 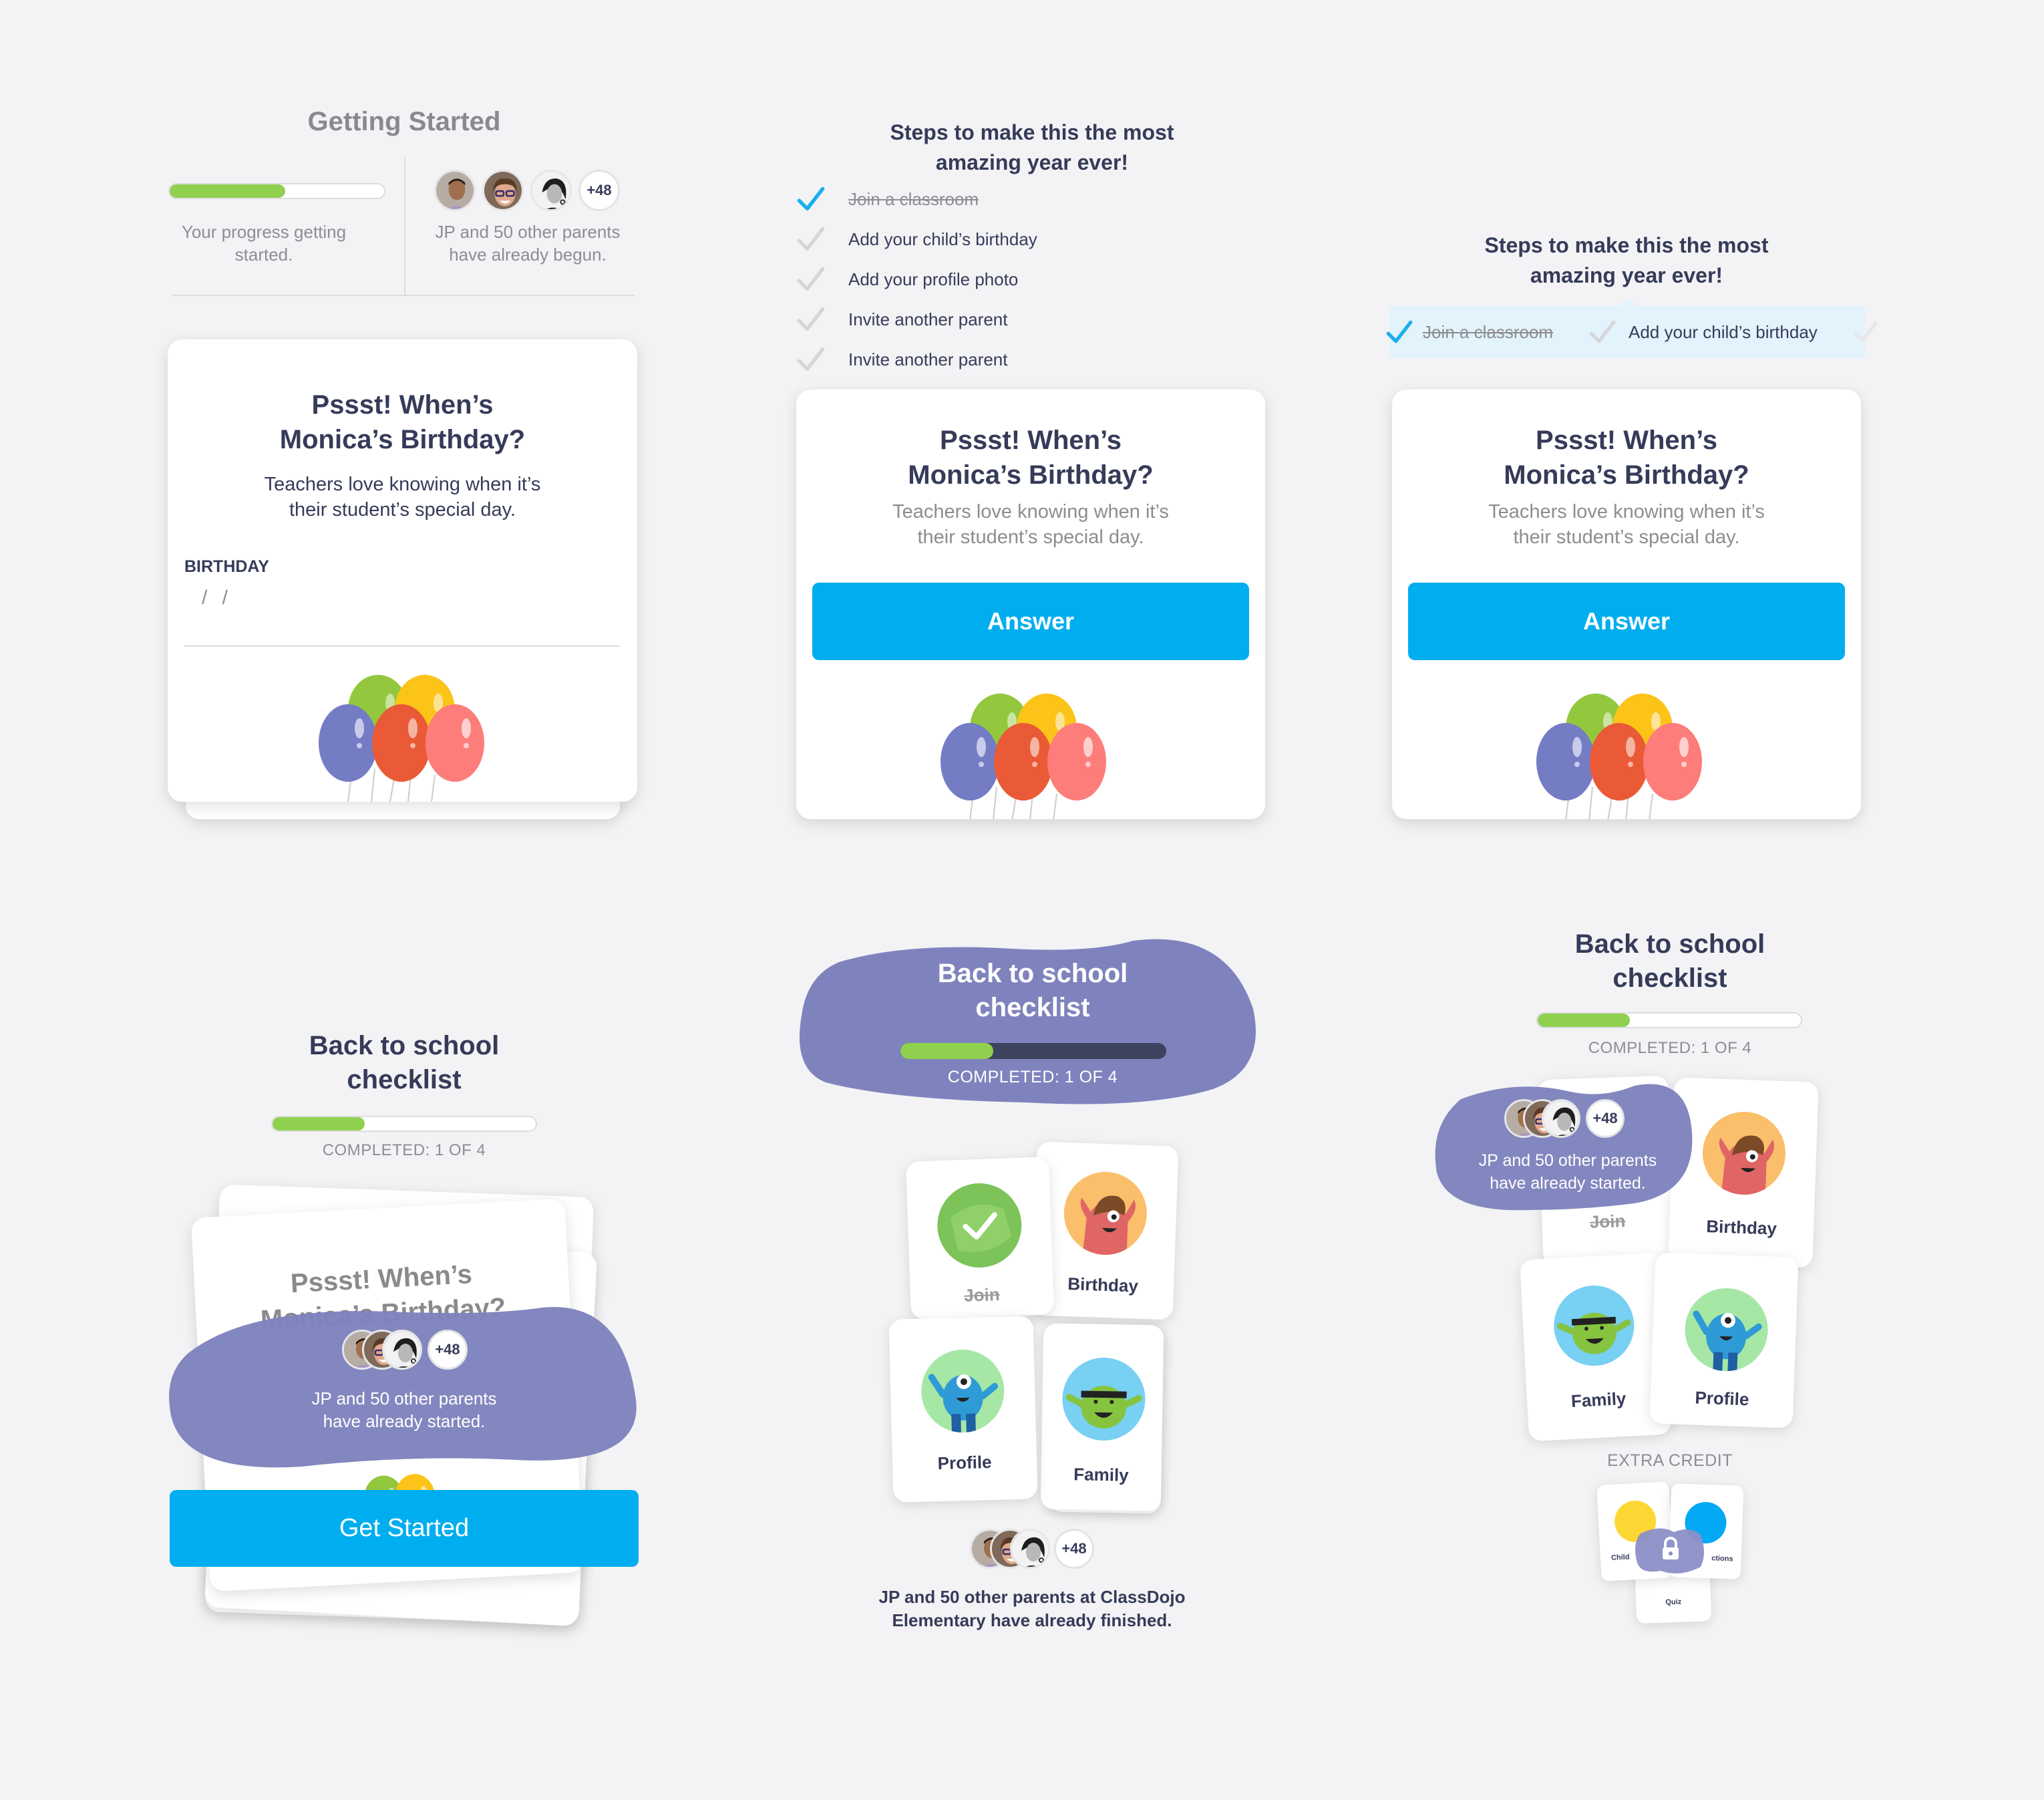 What do you see at coordinates (964, 1462) in the screenshot?
I see `tile-label: Profile` at bounding box center [964, 1462].